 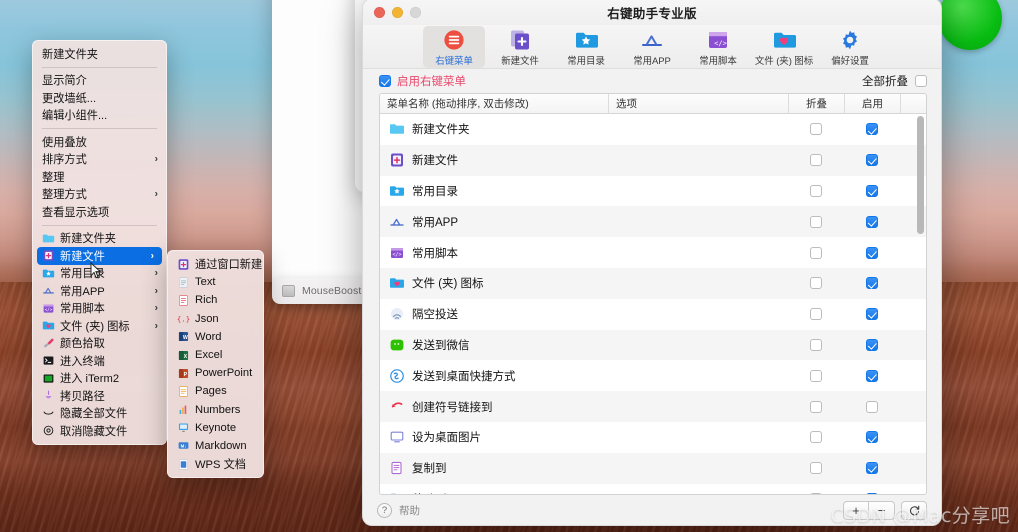 What do you see at coordinates (464, 376) in the screenshot?
I see `table-cell-name-label: 发送到桌面快捷方式` at bounding box center [464, 376].